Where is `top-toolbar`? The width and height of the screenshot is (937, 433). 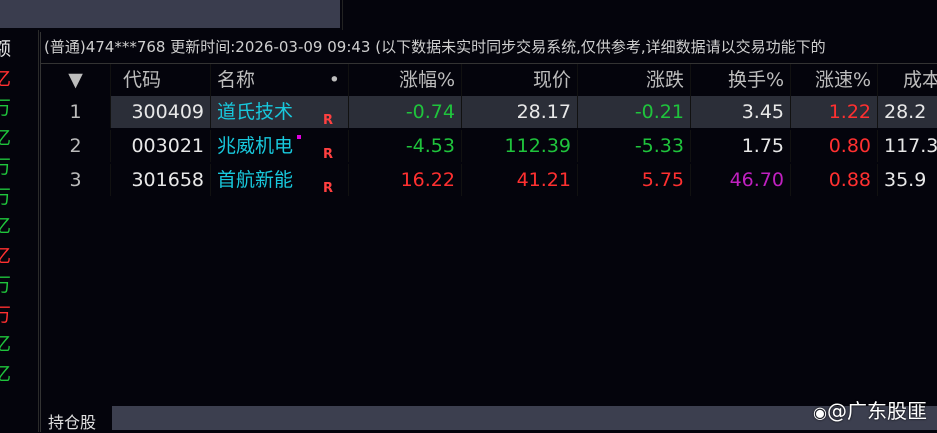 top-toolbar is located at coordinates (170, 14).